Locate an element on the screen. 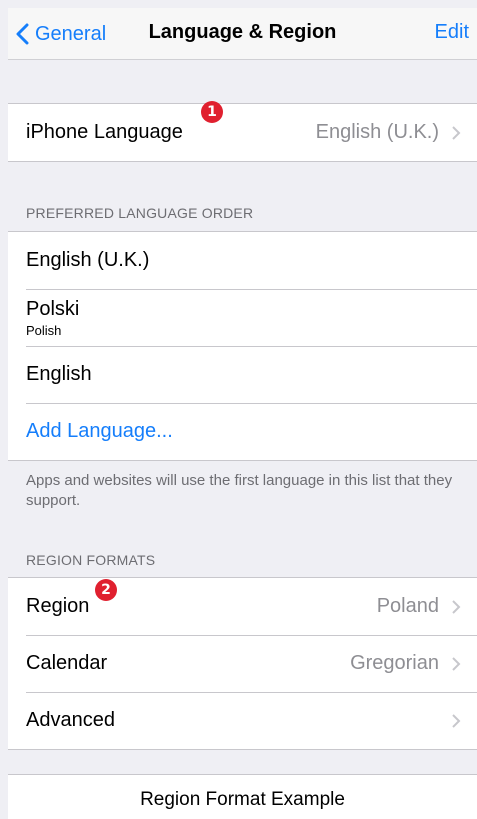 The image size is (477, 819). region-row: Region Poland is located at coordinates (242, 606).